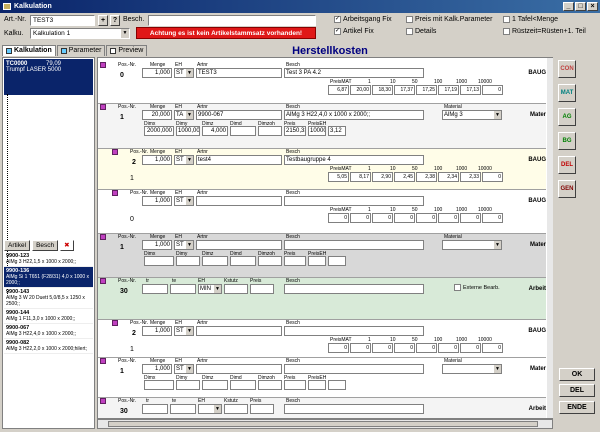 Image resolution: width=600 pixels, height=432 pixels. I want to click on input-dimd, so click(243, 131).